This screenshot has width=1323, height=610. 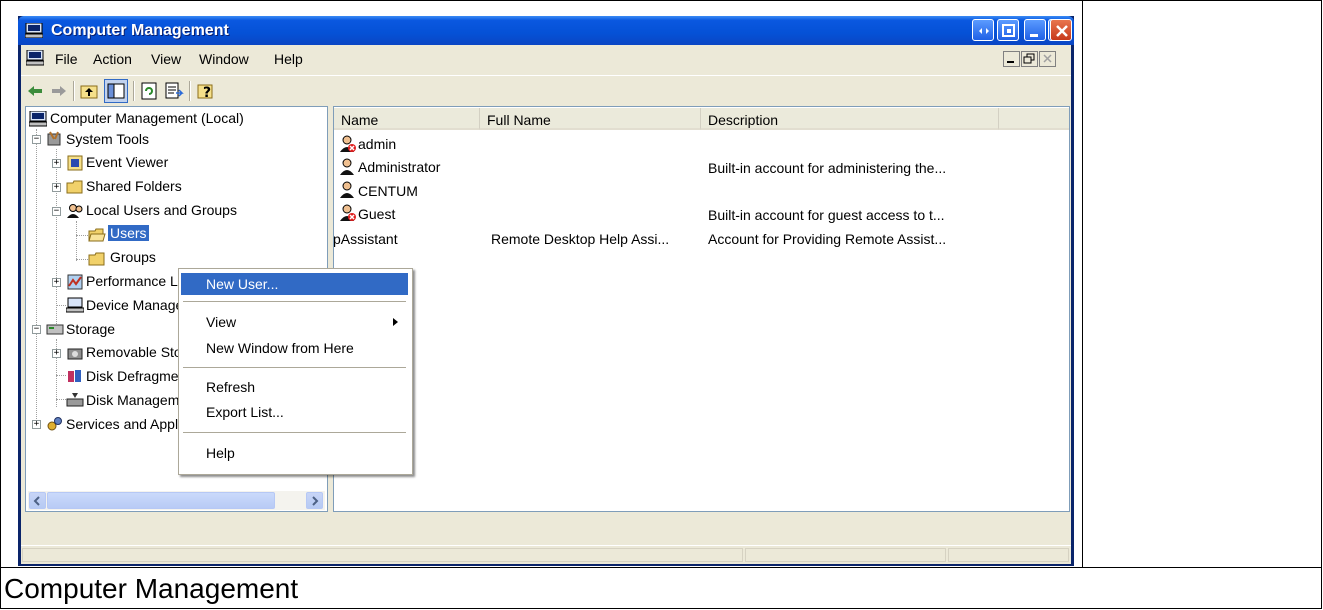 What do you see at coordinates (399, 167) in the screenshot?
I see `user-name: Administrator` at bounding box center [399, 167].